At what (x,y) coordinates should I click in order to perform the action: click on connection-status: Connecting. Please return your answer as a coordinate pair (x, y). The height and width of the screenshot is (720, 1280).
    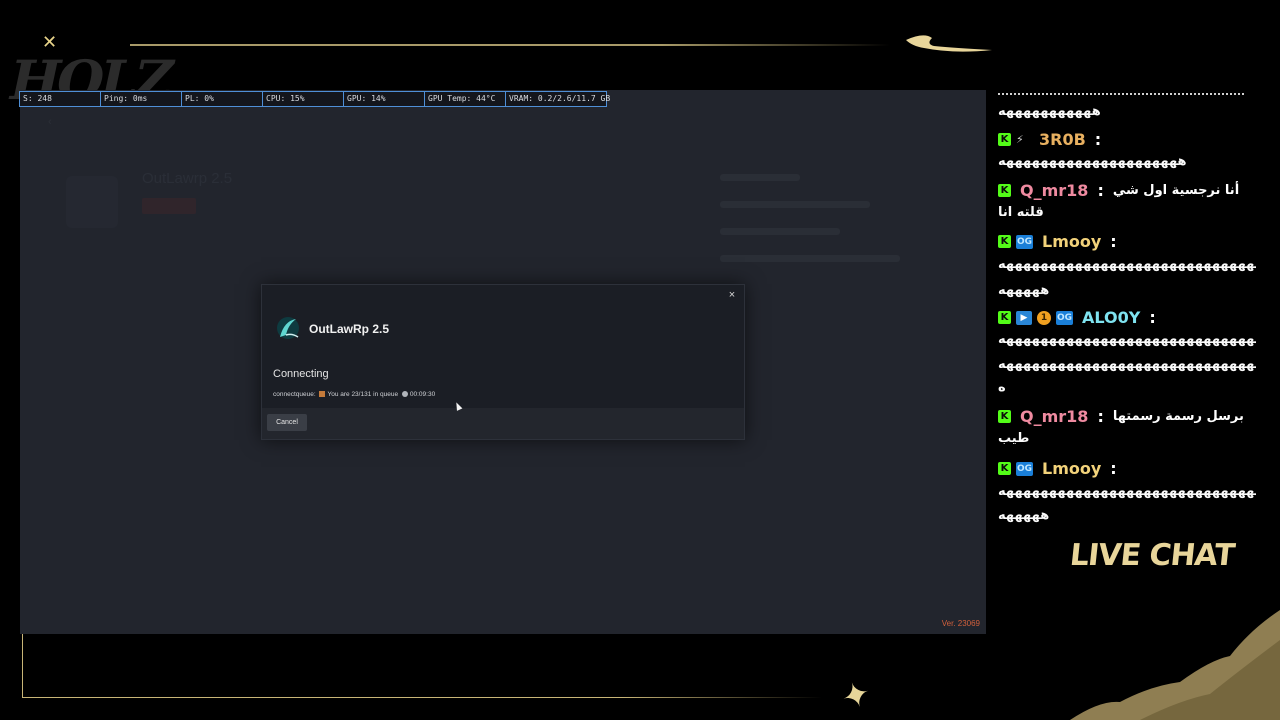
    Looking at the image, I should click on (301, 374).